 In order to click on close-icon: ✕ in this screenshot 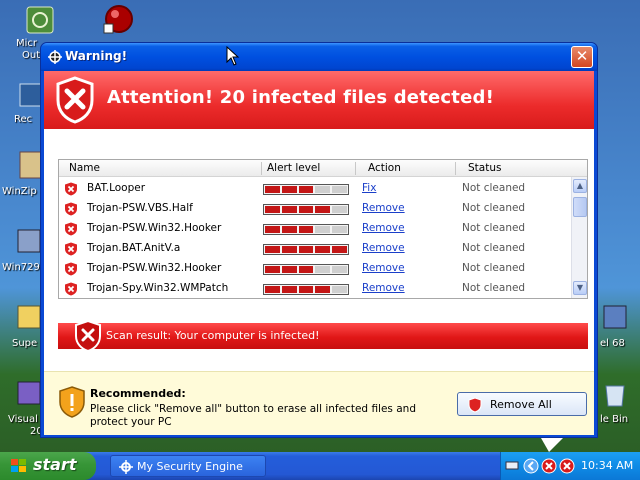, I will do `click(582, 56)`.